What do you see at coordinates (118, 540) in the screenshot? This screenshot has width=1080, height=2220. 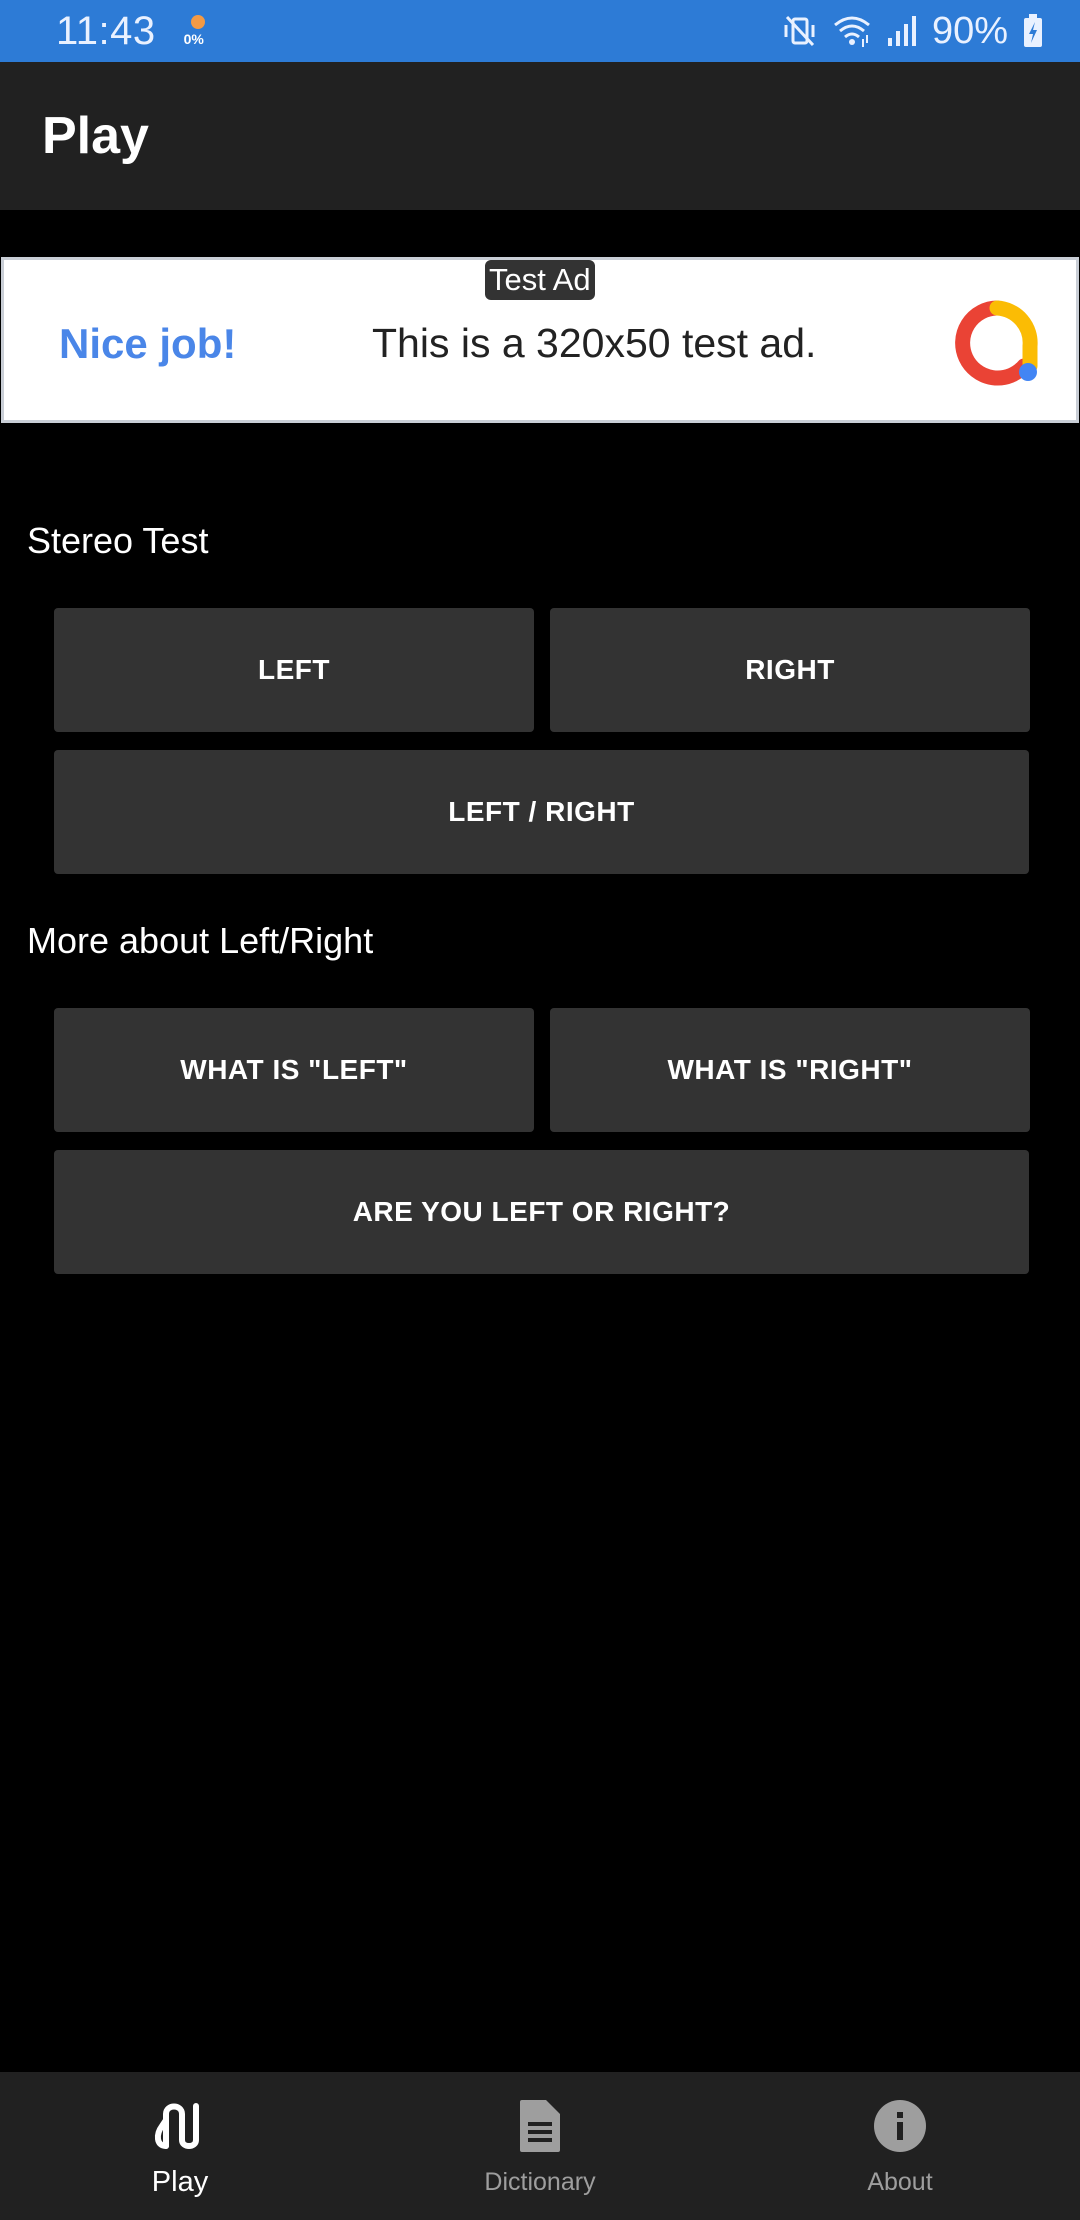 I see `stereo-test-heading: Stereo Test` at bounding box center [118, 540].